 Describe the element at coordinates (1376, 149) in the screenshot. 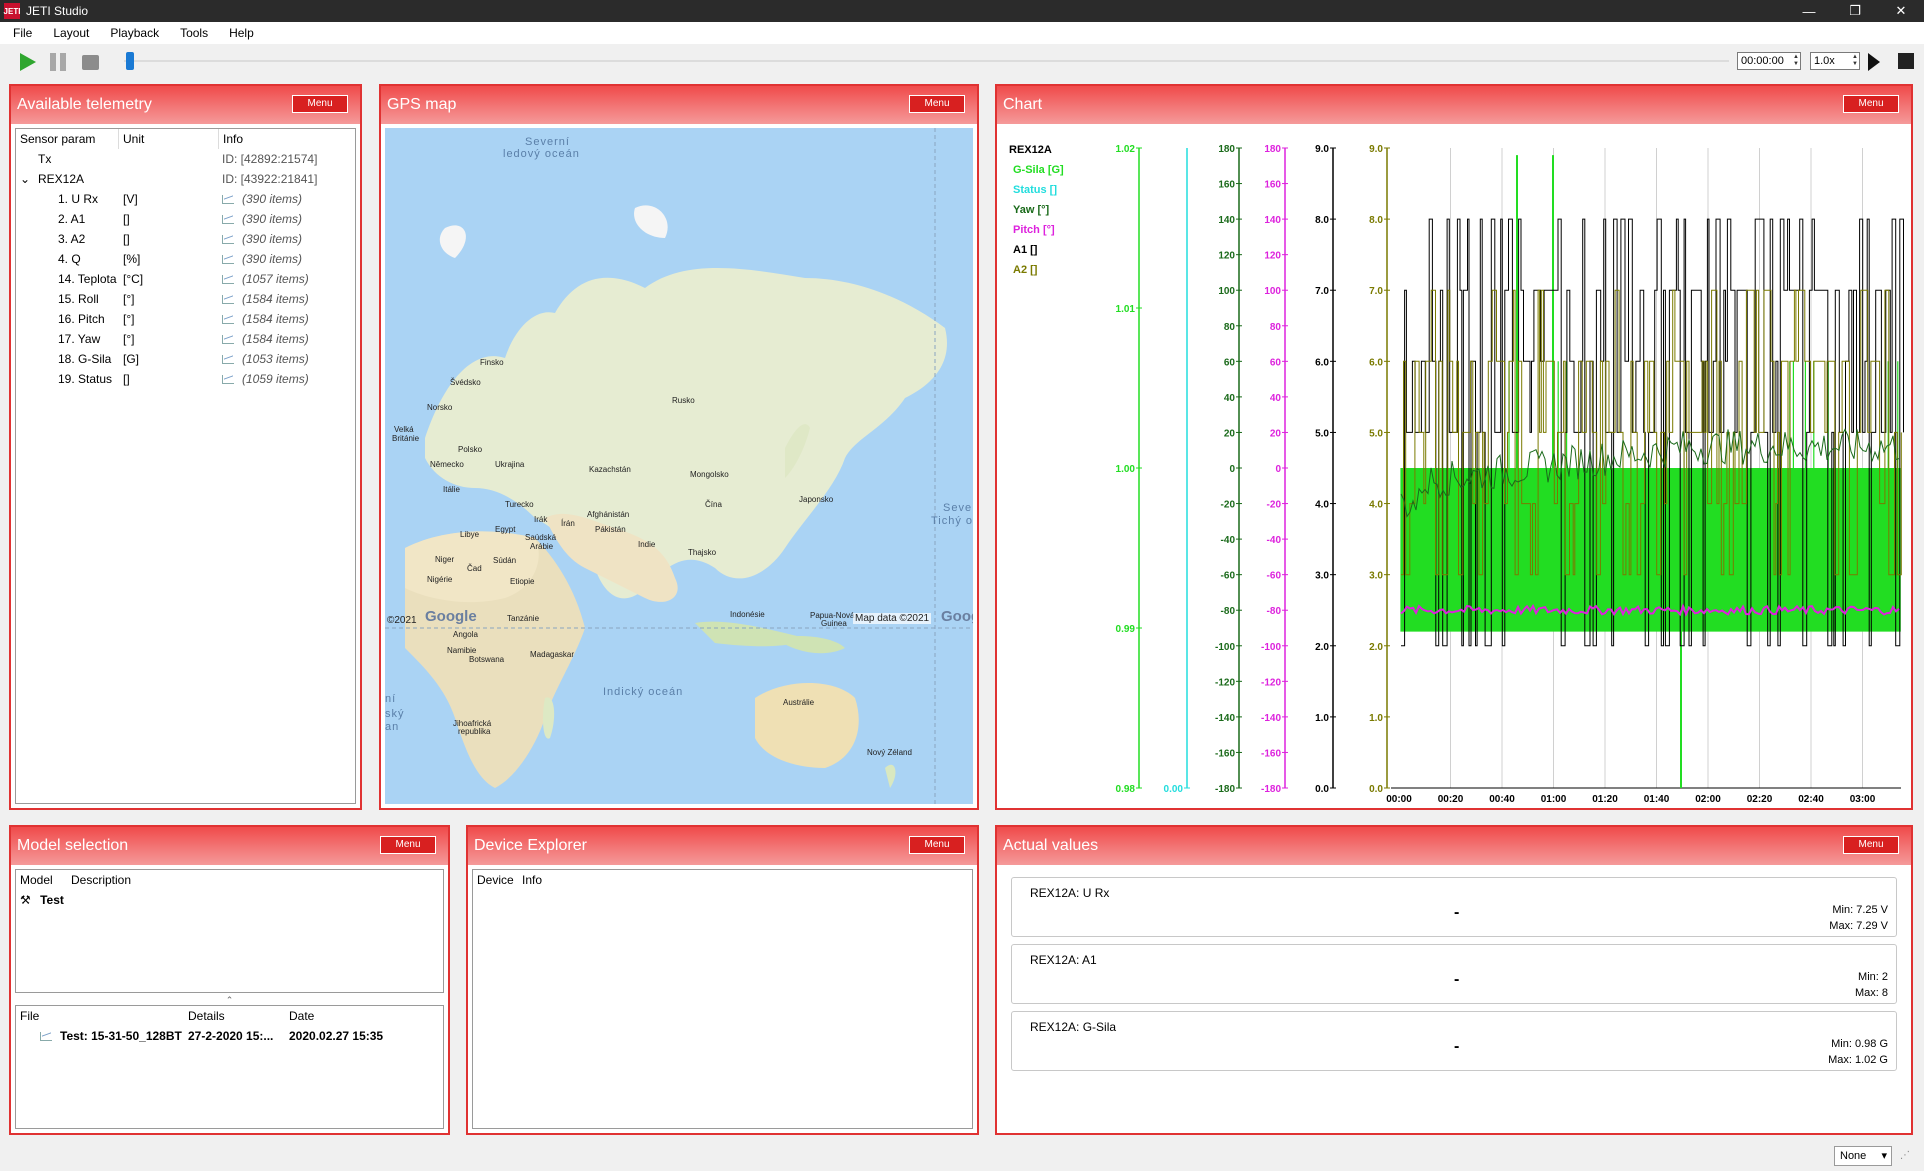

I see `axis-tick-label: 9.0` at that location.